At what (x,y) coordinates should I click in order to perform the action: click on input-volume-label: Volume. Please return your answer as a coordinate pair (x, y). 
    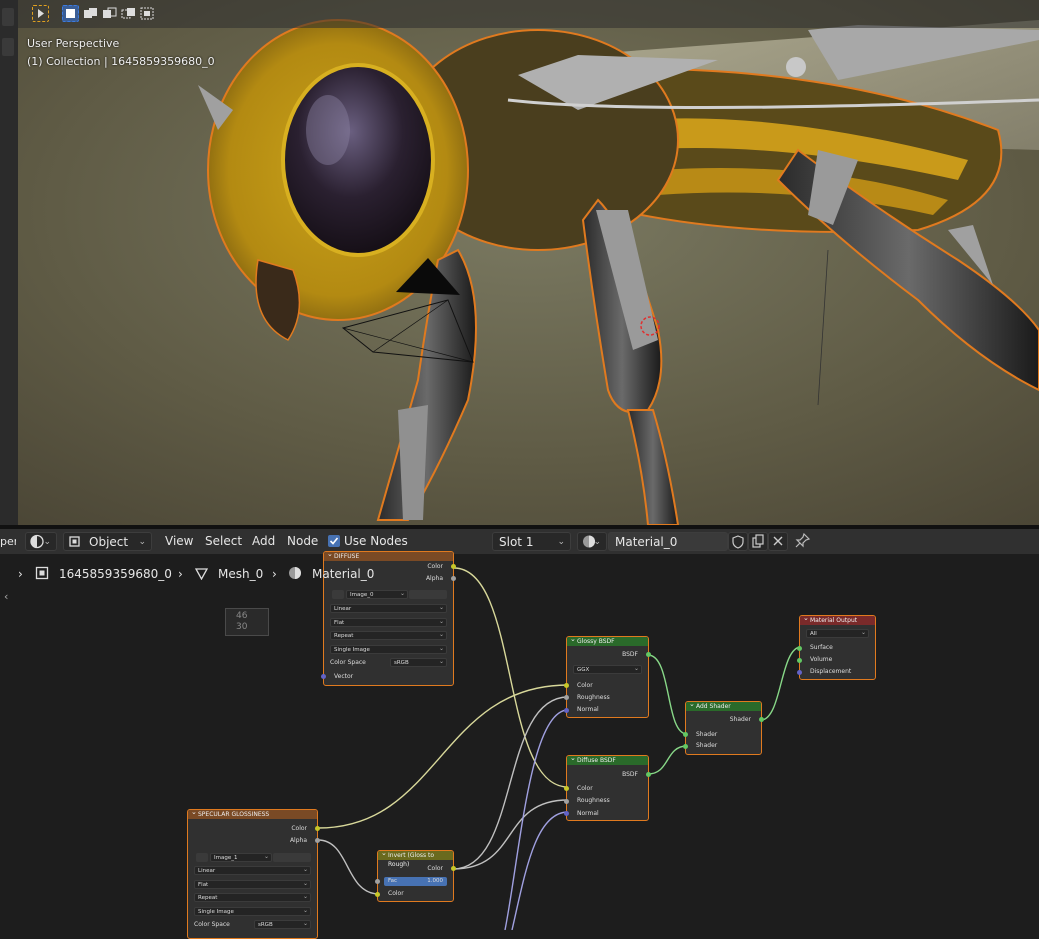
    Looking at the image, I should click on (821, 659).